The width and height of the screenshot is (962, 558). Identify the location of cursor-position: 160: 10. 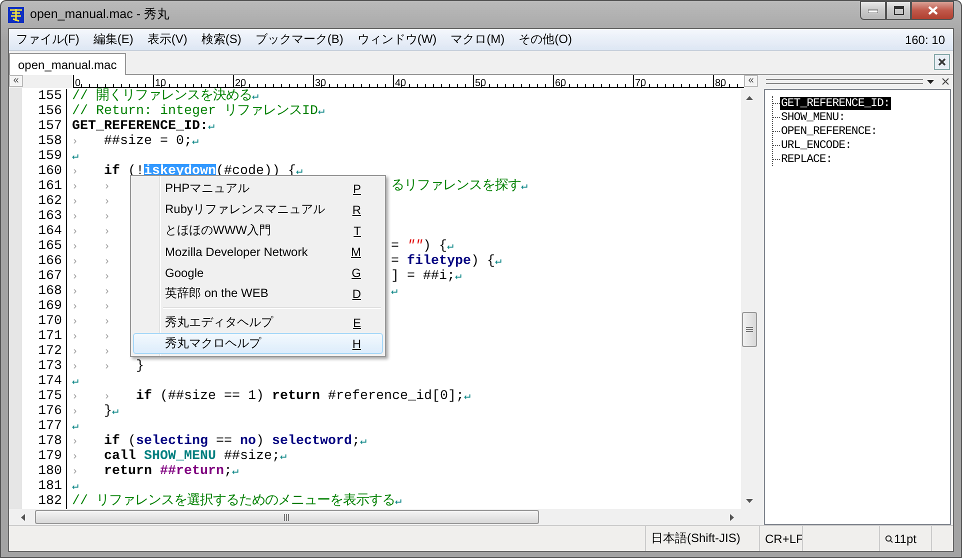
(925, 39).